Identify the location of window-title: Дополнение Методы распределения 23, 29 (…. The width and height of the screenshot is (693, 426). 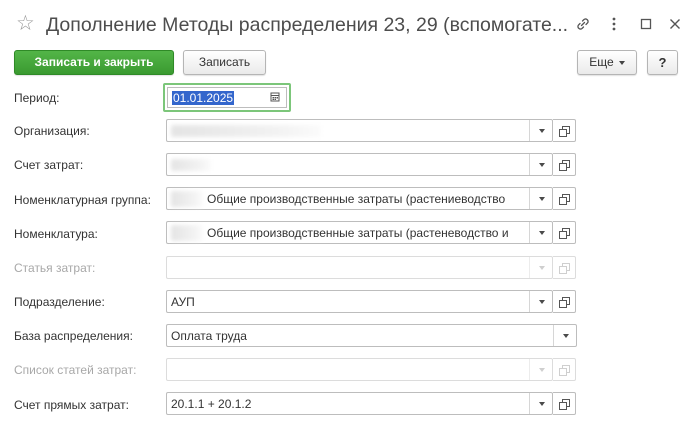
(307, 25).